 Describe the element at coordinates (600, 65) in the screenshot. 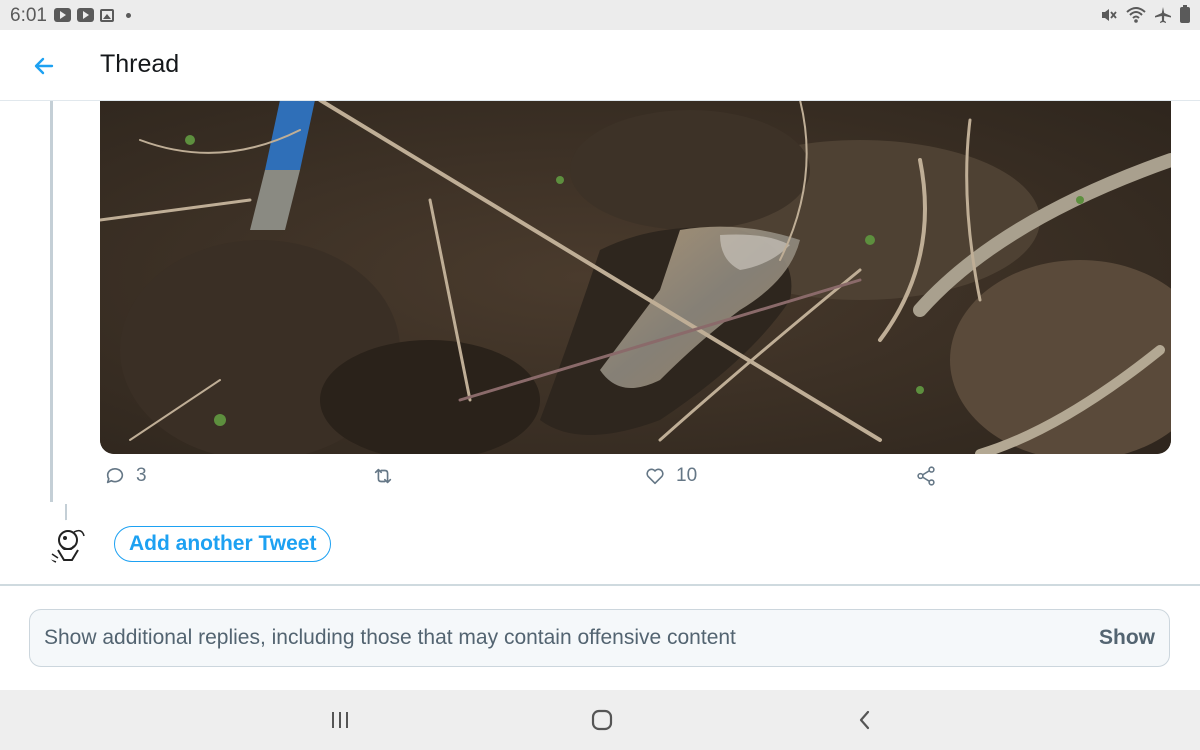

I see `app-header: Thread` at that location.